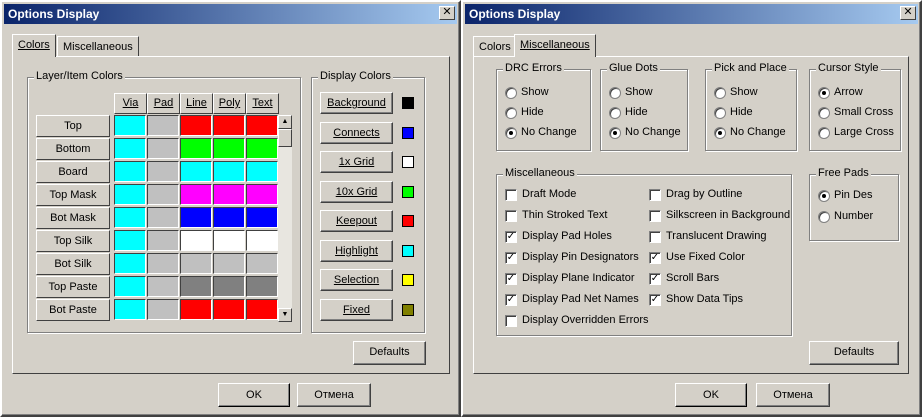 This screenshot has height=417, width=922. I want to click on left-cancel-button: Отмена, so click(334, 395).